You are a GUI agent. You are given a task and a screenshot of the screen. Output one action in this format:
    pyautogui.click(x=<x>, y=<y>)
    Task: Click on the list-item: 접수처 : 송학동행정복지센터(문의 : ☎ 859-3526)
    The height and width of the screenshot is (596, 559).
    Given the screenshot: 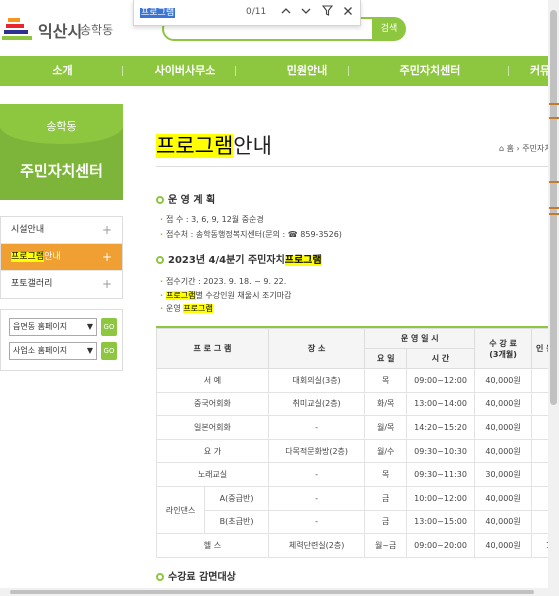 What is the action you would take?
    pyautogui.click(x=251, y=234)
    